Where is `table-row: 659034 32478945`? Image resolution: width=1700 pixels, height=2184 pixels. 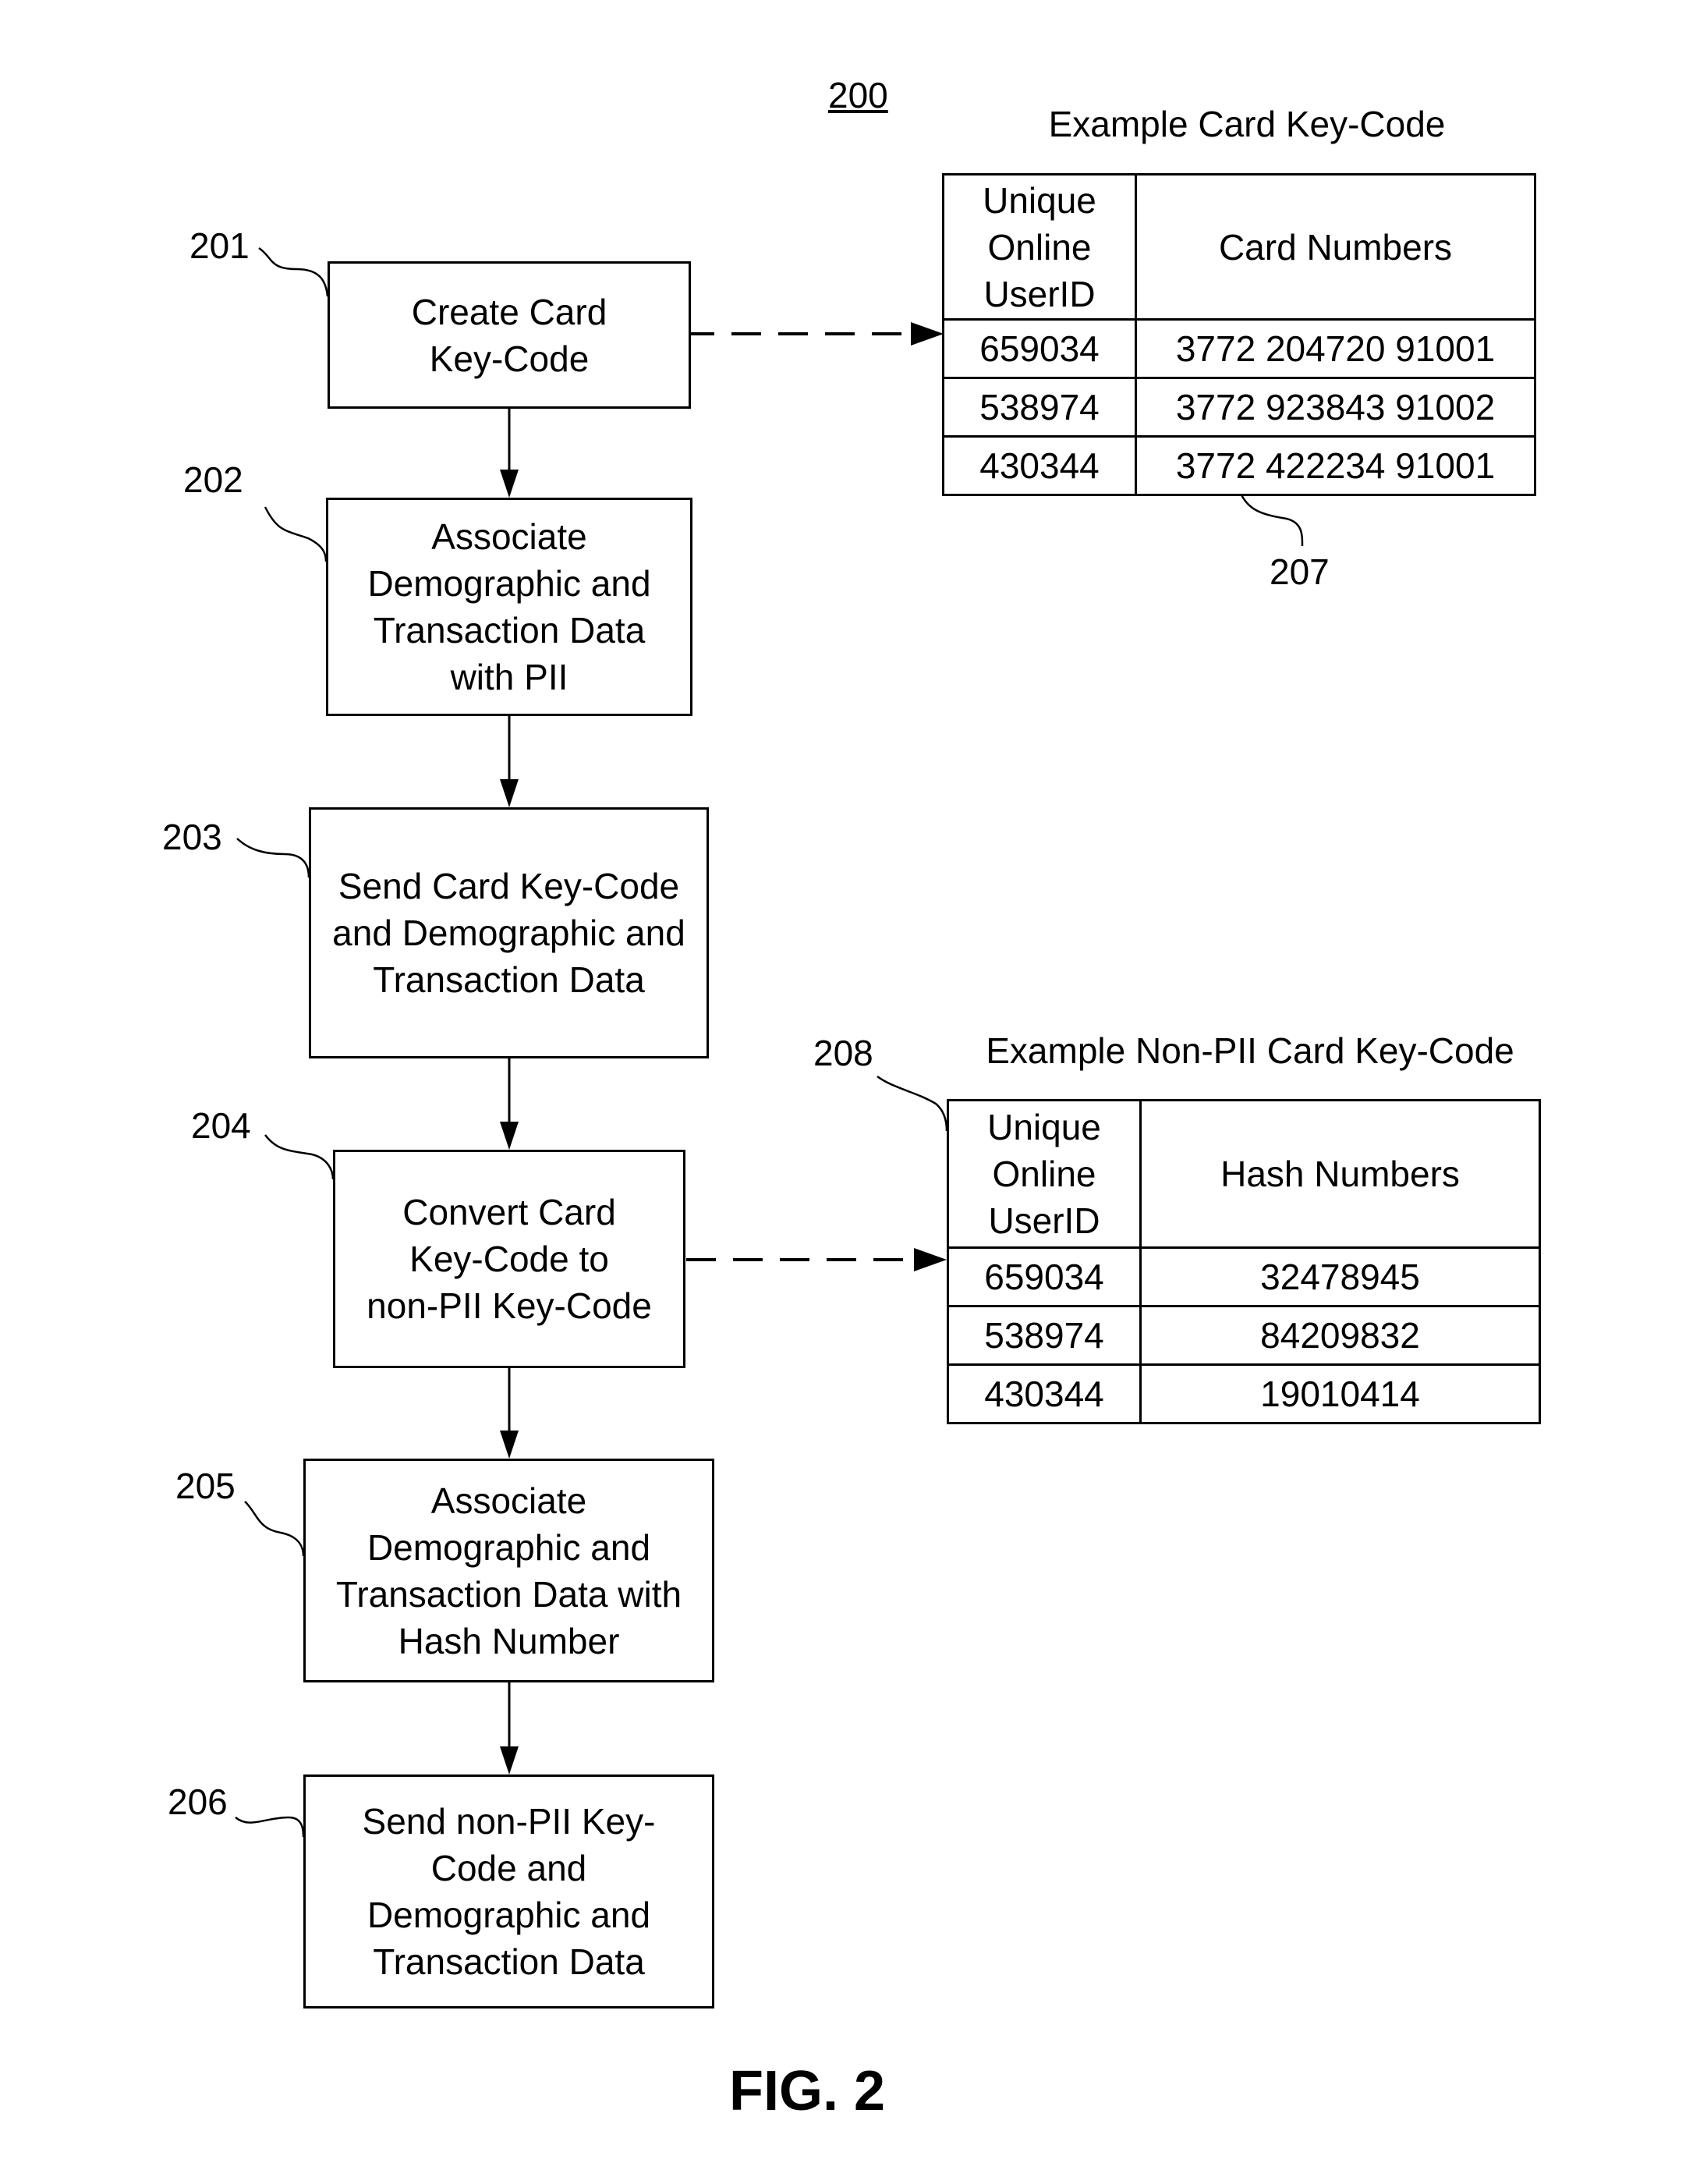 table-row: 659034 32478945 is located at coordinates (1244, 1277).